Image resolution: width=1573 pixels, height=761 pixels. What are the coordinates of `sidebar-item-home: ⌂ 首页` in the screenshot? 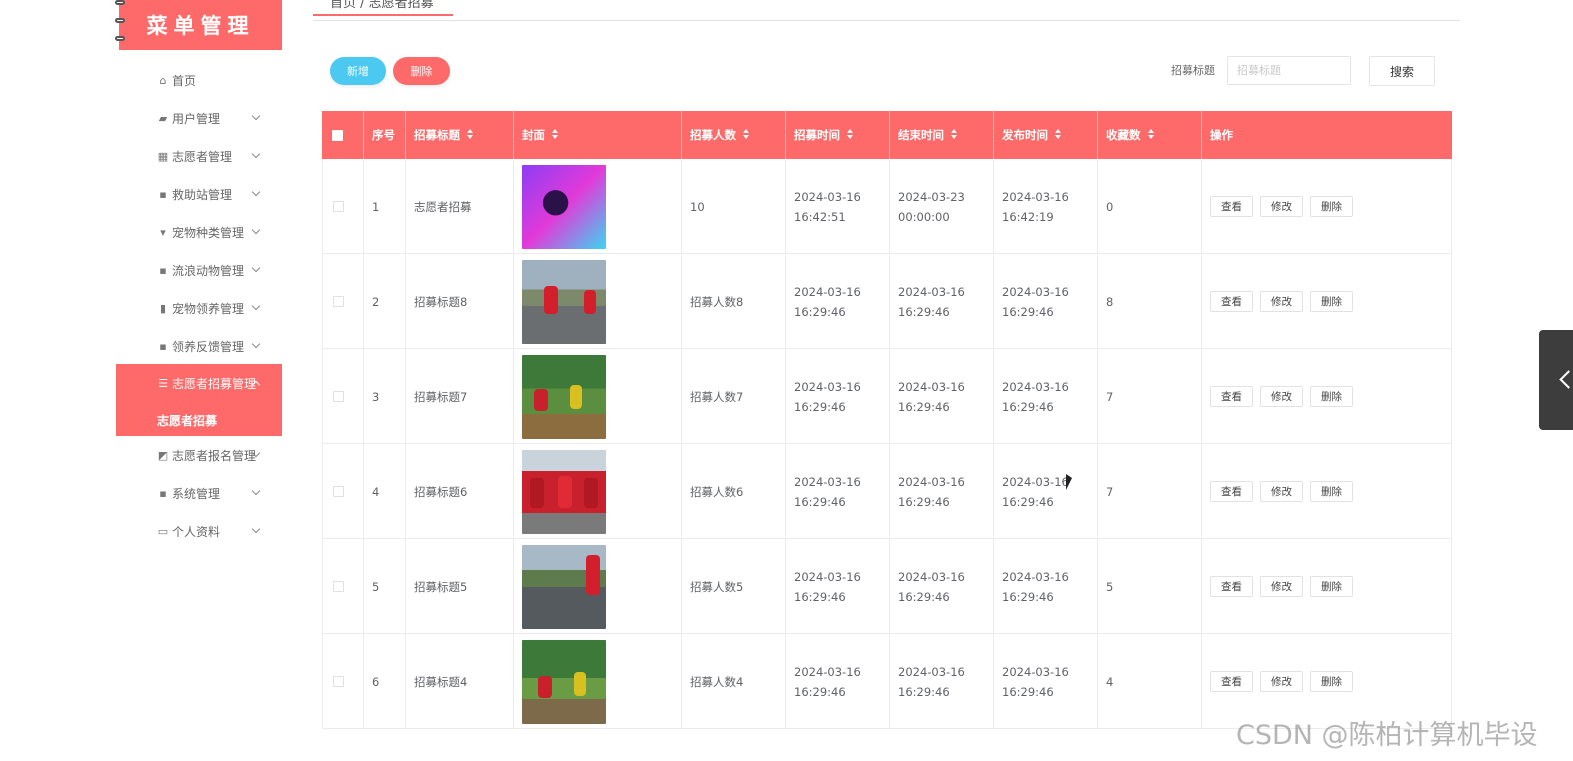 It's located at (199, 80).